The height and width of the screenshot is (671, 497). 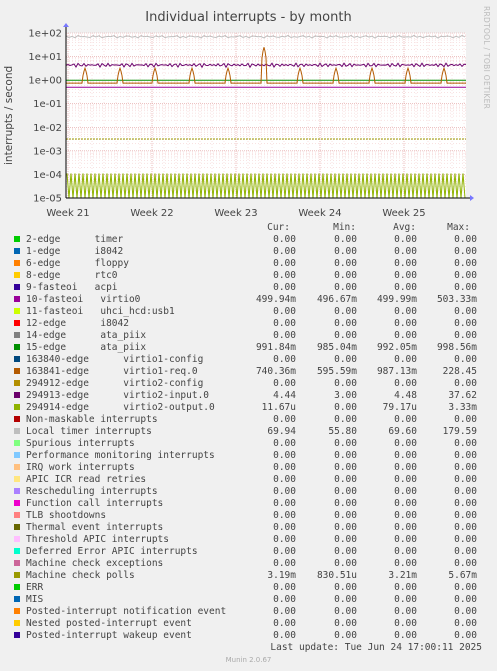 I want to click on legend-label: 163841-edge virtio1-req.0, so click(x=112, y=371).